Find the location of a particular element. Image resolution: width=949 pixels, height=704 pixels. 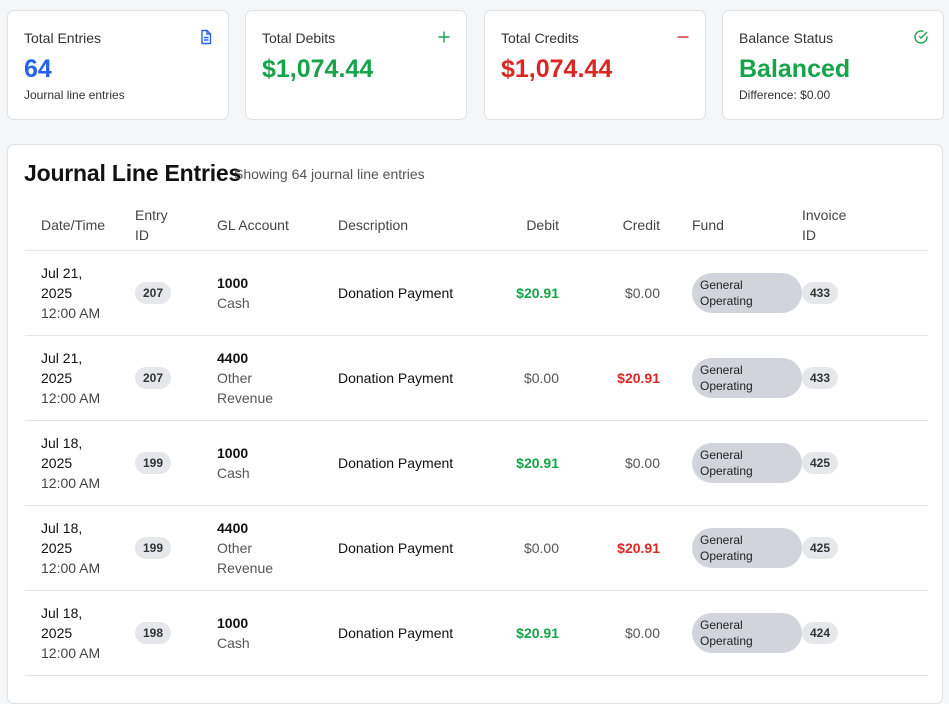

column-header-description: Description is located at coordinates (406, 226).